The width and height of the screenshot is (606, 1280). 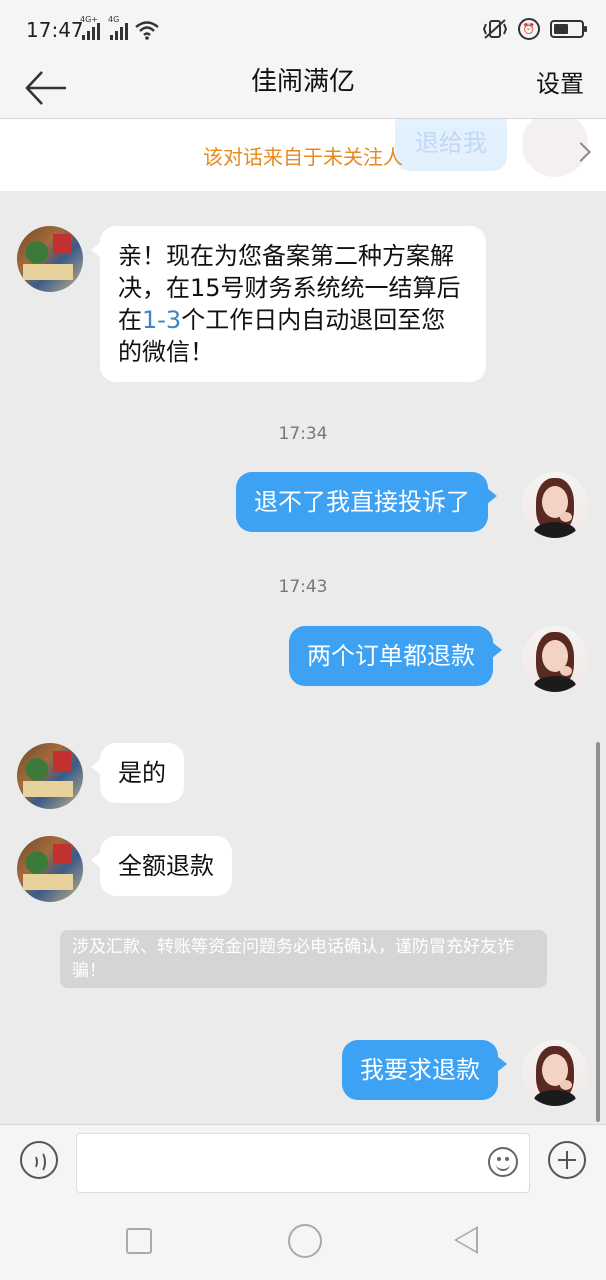 What do you see at coordinates (420, 1070) in the screenshot?
I see `message-text: 我要求退款` at bounding box center [420, 1070].